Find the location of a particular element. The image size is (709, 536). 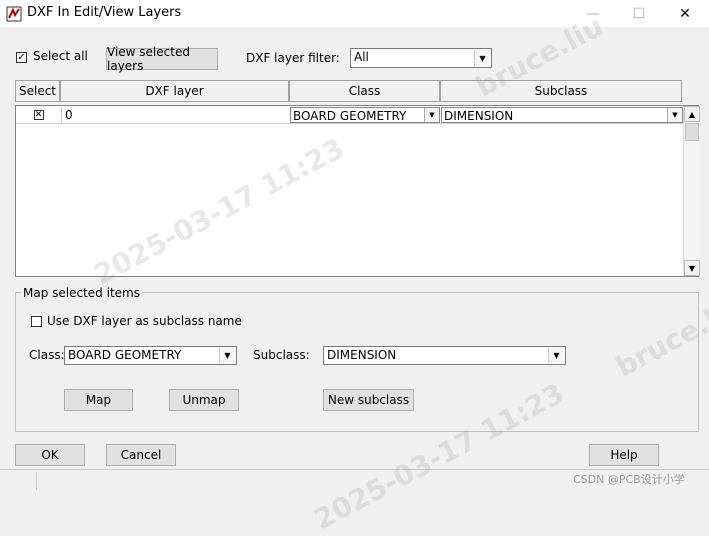

row-select-cell: ✕ is located at coordinates (38, 115).